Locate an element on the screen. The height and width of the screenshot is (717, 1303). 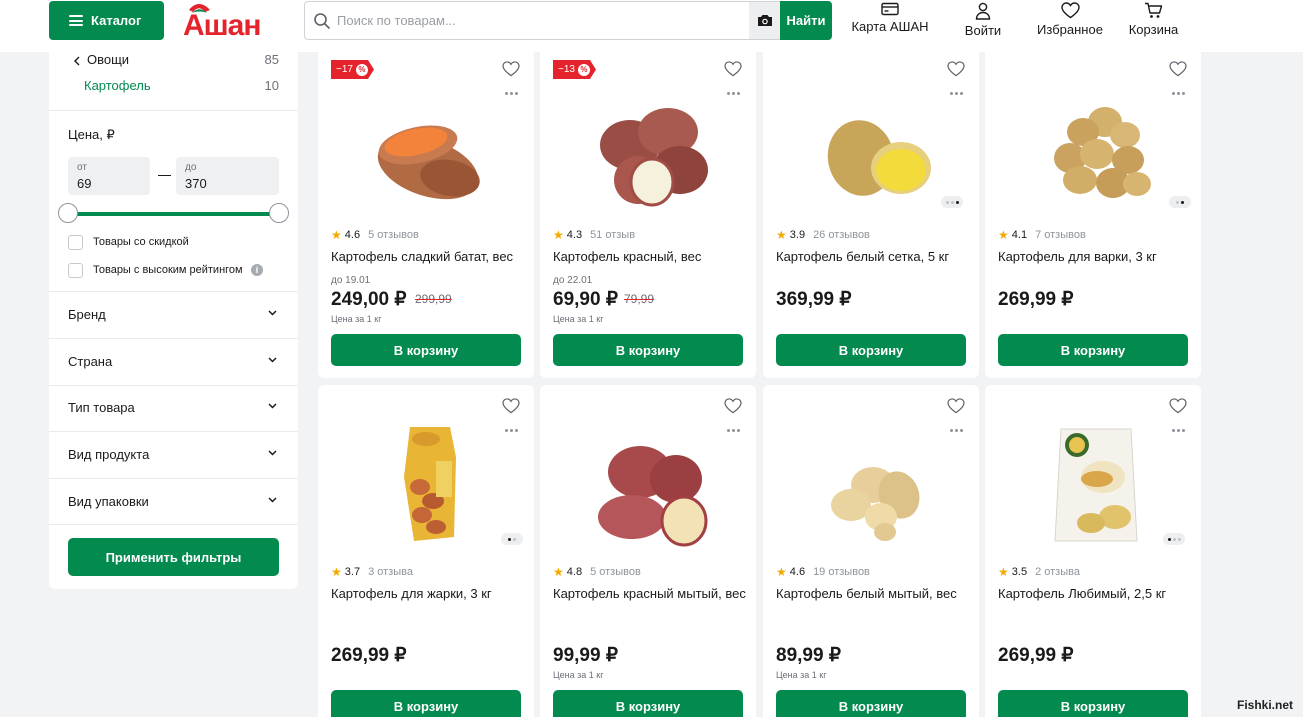
nav-auchan-card: Карта АШАН is located at coordinates (890, 23).